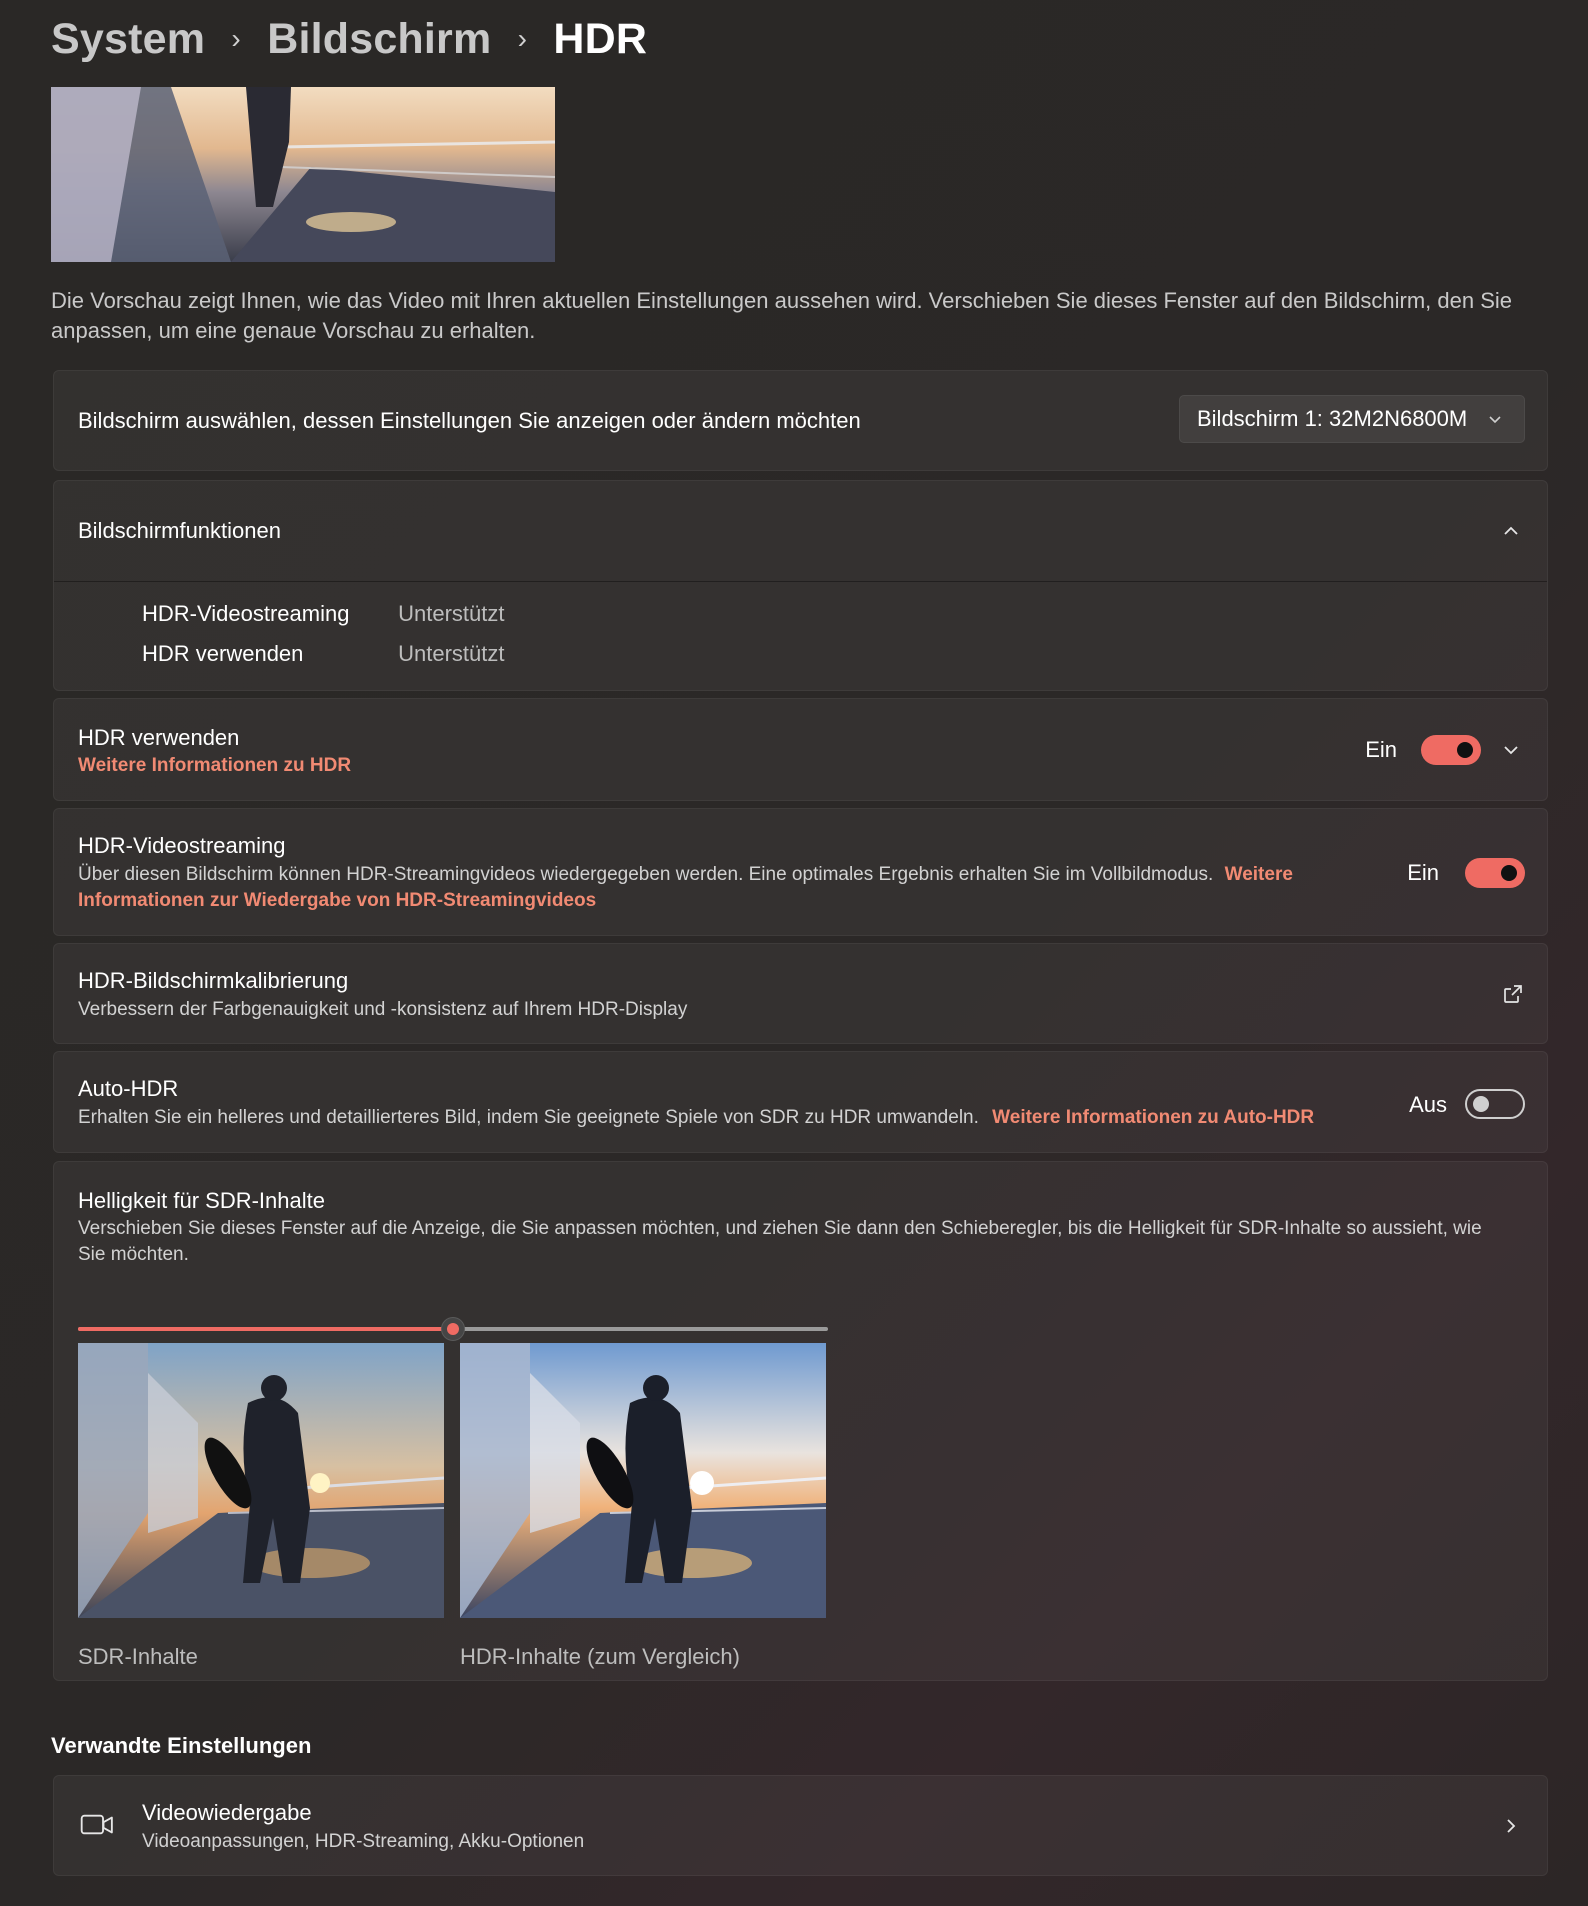 The width and height of the screenshot is (1588, 1906). Describe the element at coordinates (96, 1824) in the screenshot. I see `video-camera-icon` at that location.